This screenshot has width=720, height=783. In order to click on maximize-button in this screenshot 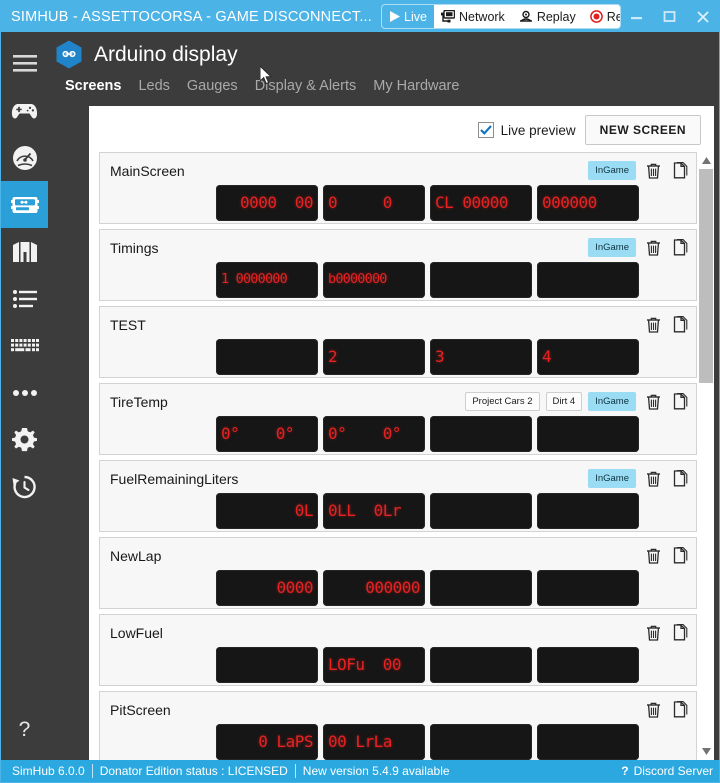, I will do `click(669, 16)`.